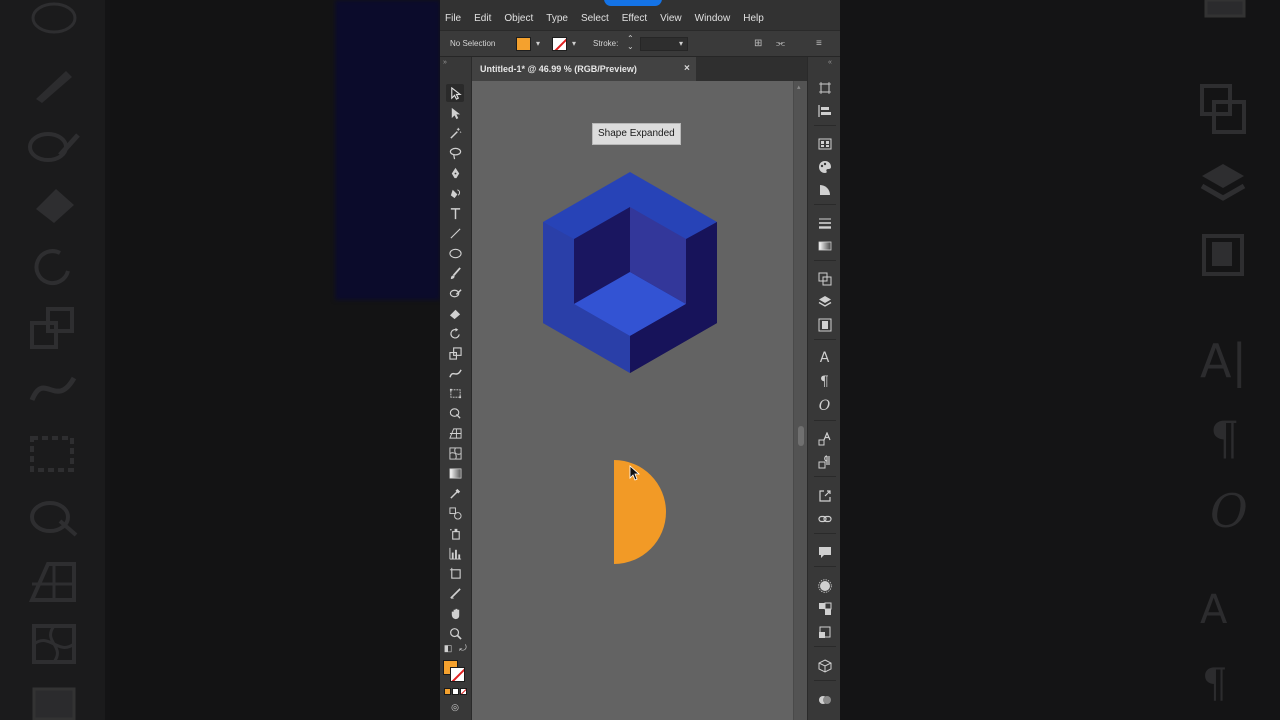 This screenshot has width=1280, height=720. Describe the element at coordinates (455, 513) in the screenshot. I see `blend-tool-icon` at that location.